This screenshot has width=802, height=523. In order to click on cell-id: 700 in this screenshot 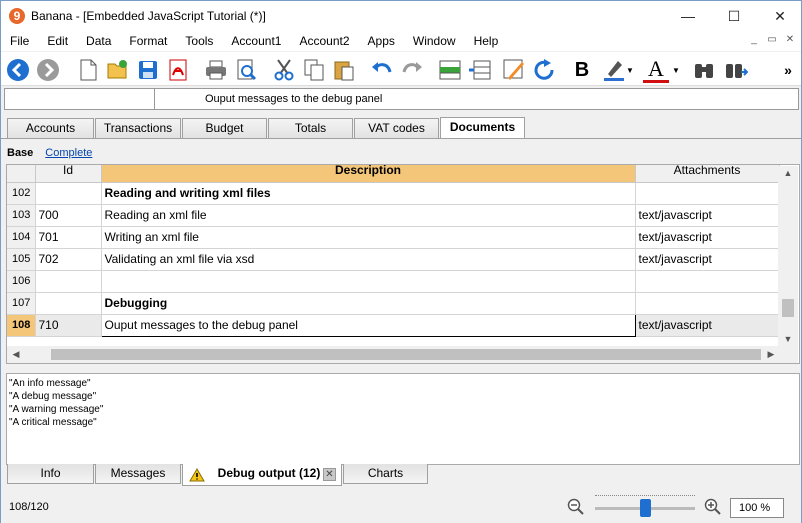, I will do `click(68, 215)`.